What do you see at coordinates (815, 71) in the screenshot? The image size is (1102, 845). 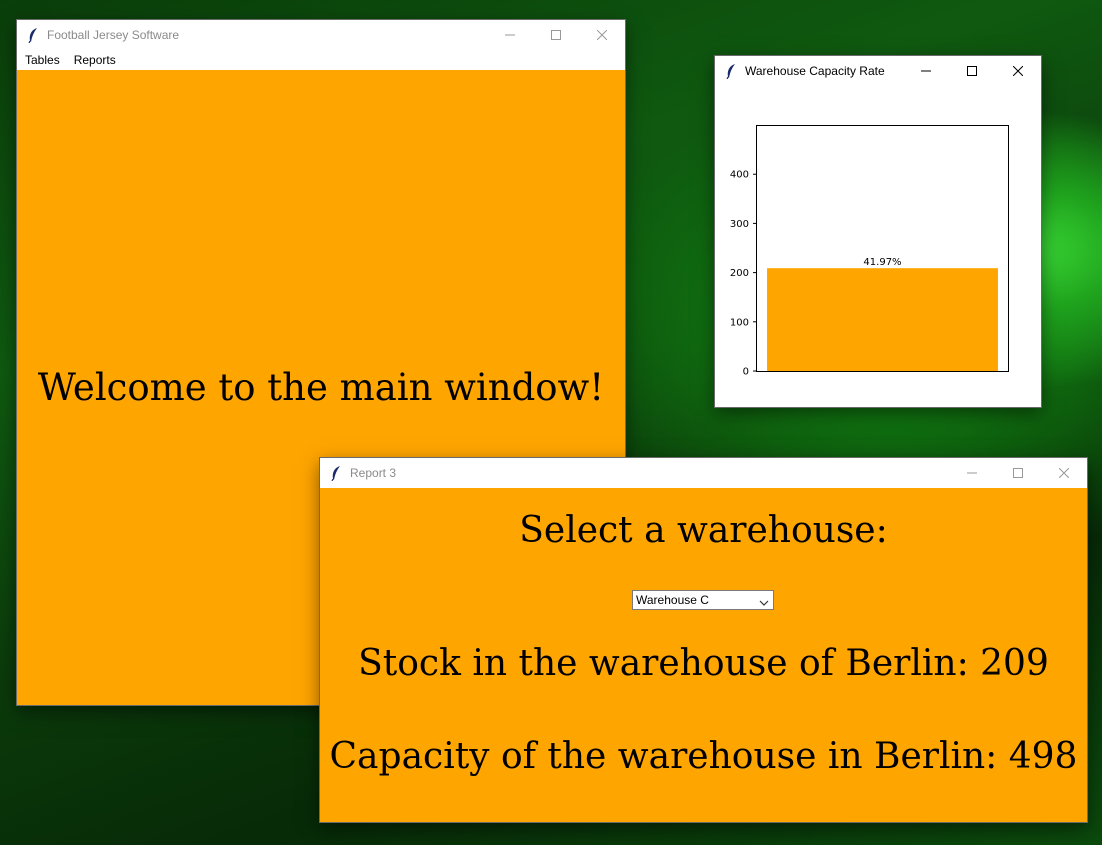 I see `chart-window-title: Warehouse Capacity Rate` at bounding box center [815, 71].